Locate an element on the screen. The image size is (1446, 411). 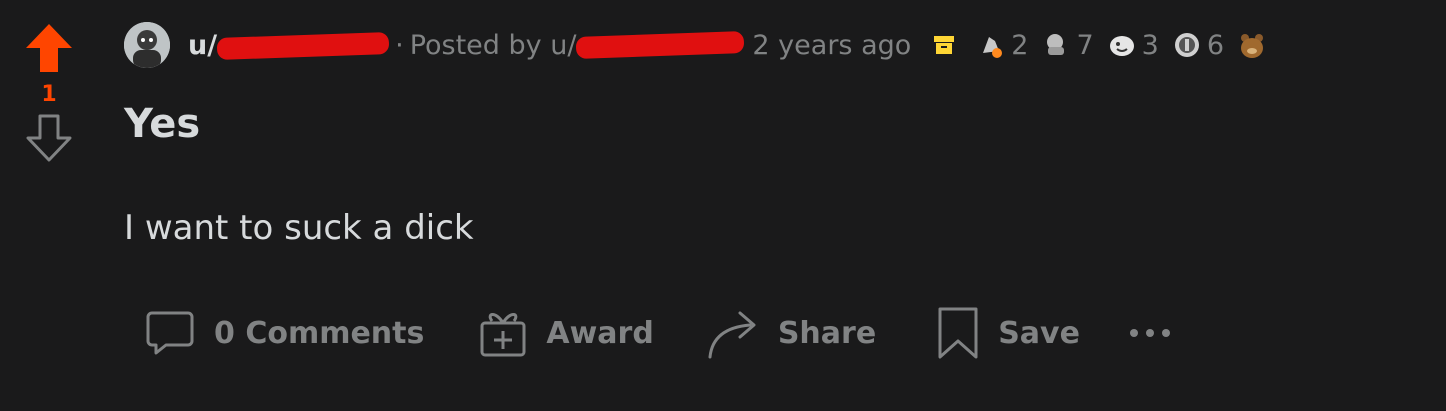
award-label: Award is located at coordinates (600, 333).